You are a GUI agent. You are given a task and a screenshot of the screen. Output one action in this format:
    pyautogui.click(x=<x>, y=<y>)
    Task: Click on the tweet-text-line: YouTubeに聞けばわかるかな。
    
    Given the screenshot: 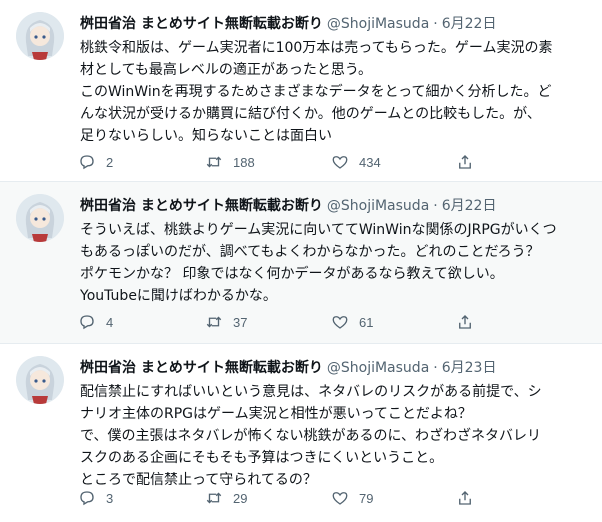 What is the action you would take?
    pyautogui.click(x=178, y=296)
    